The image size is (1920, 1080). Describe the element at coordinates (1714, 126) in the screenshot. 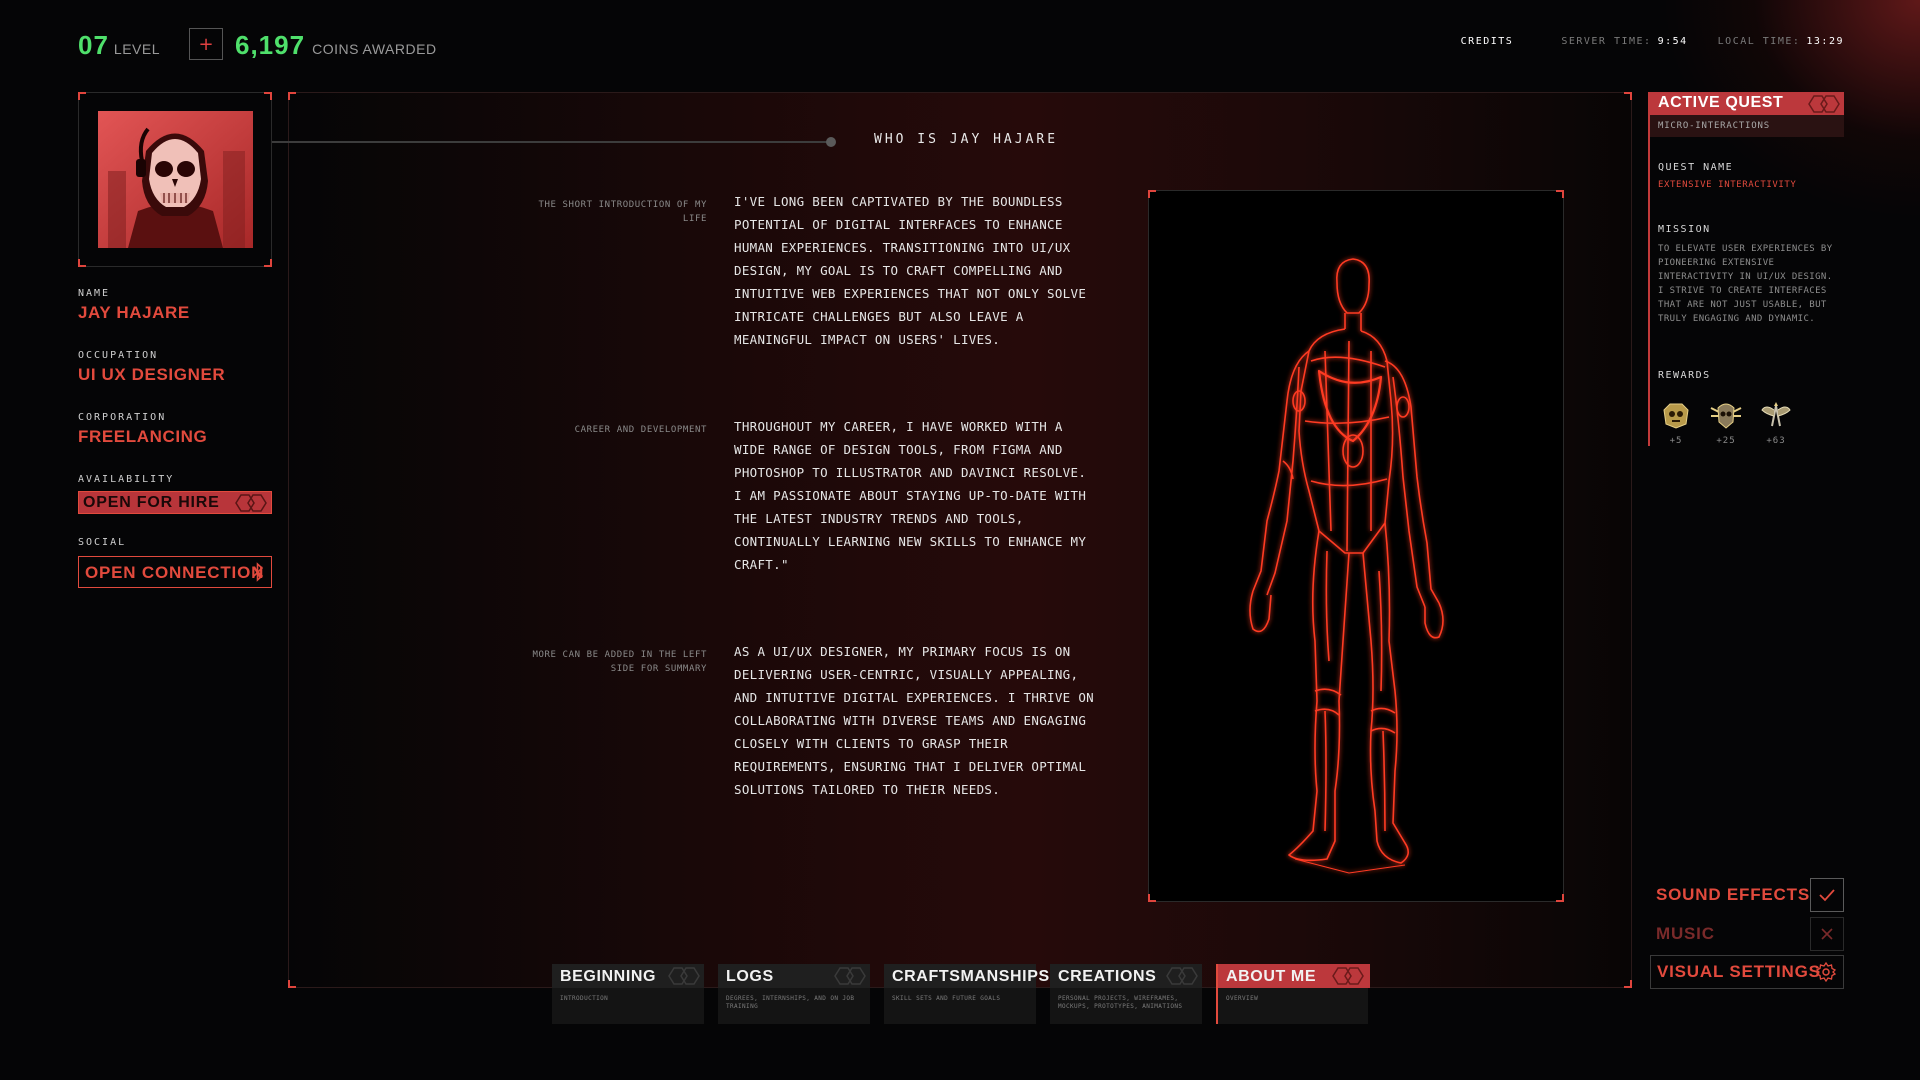

I see `quest-category-label: MICRO-INTERACTIONS` at that location.